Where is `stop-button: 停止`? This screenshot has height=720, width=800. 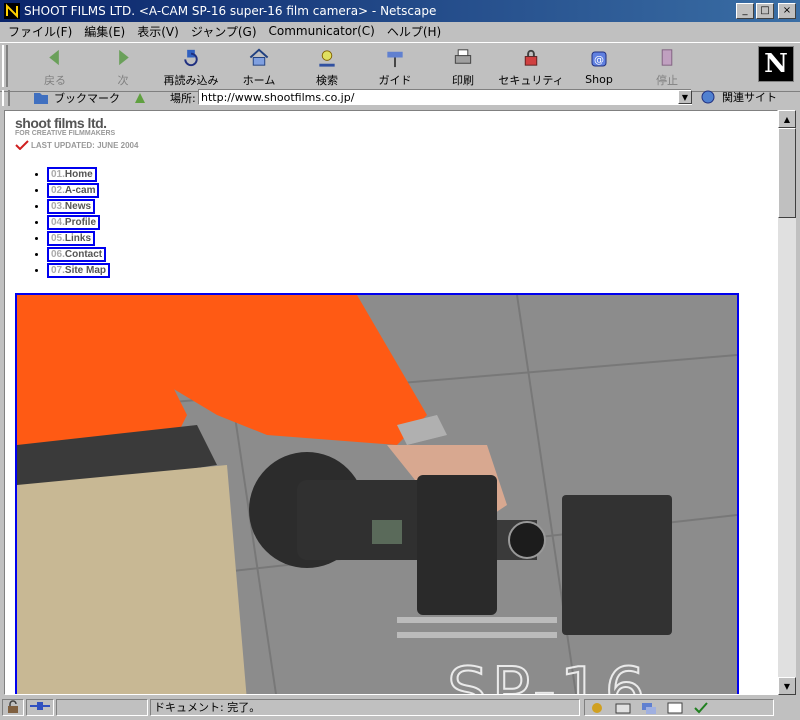 stop-button: 停止 is located at coordinates (667, 67).